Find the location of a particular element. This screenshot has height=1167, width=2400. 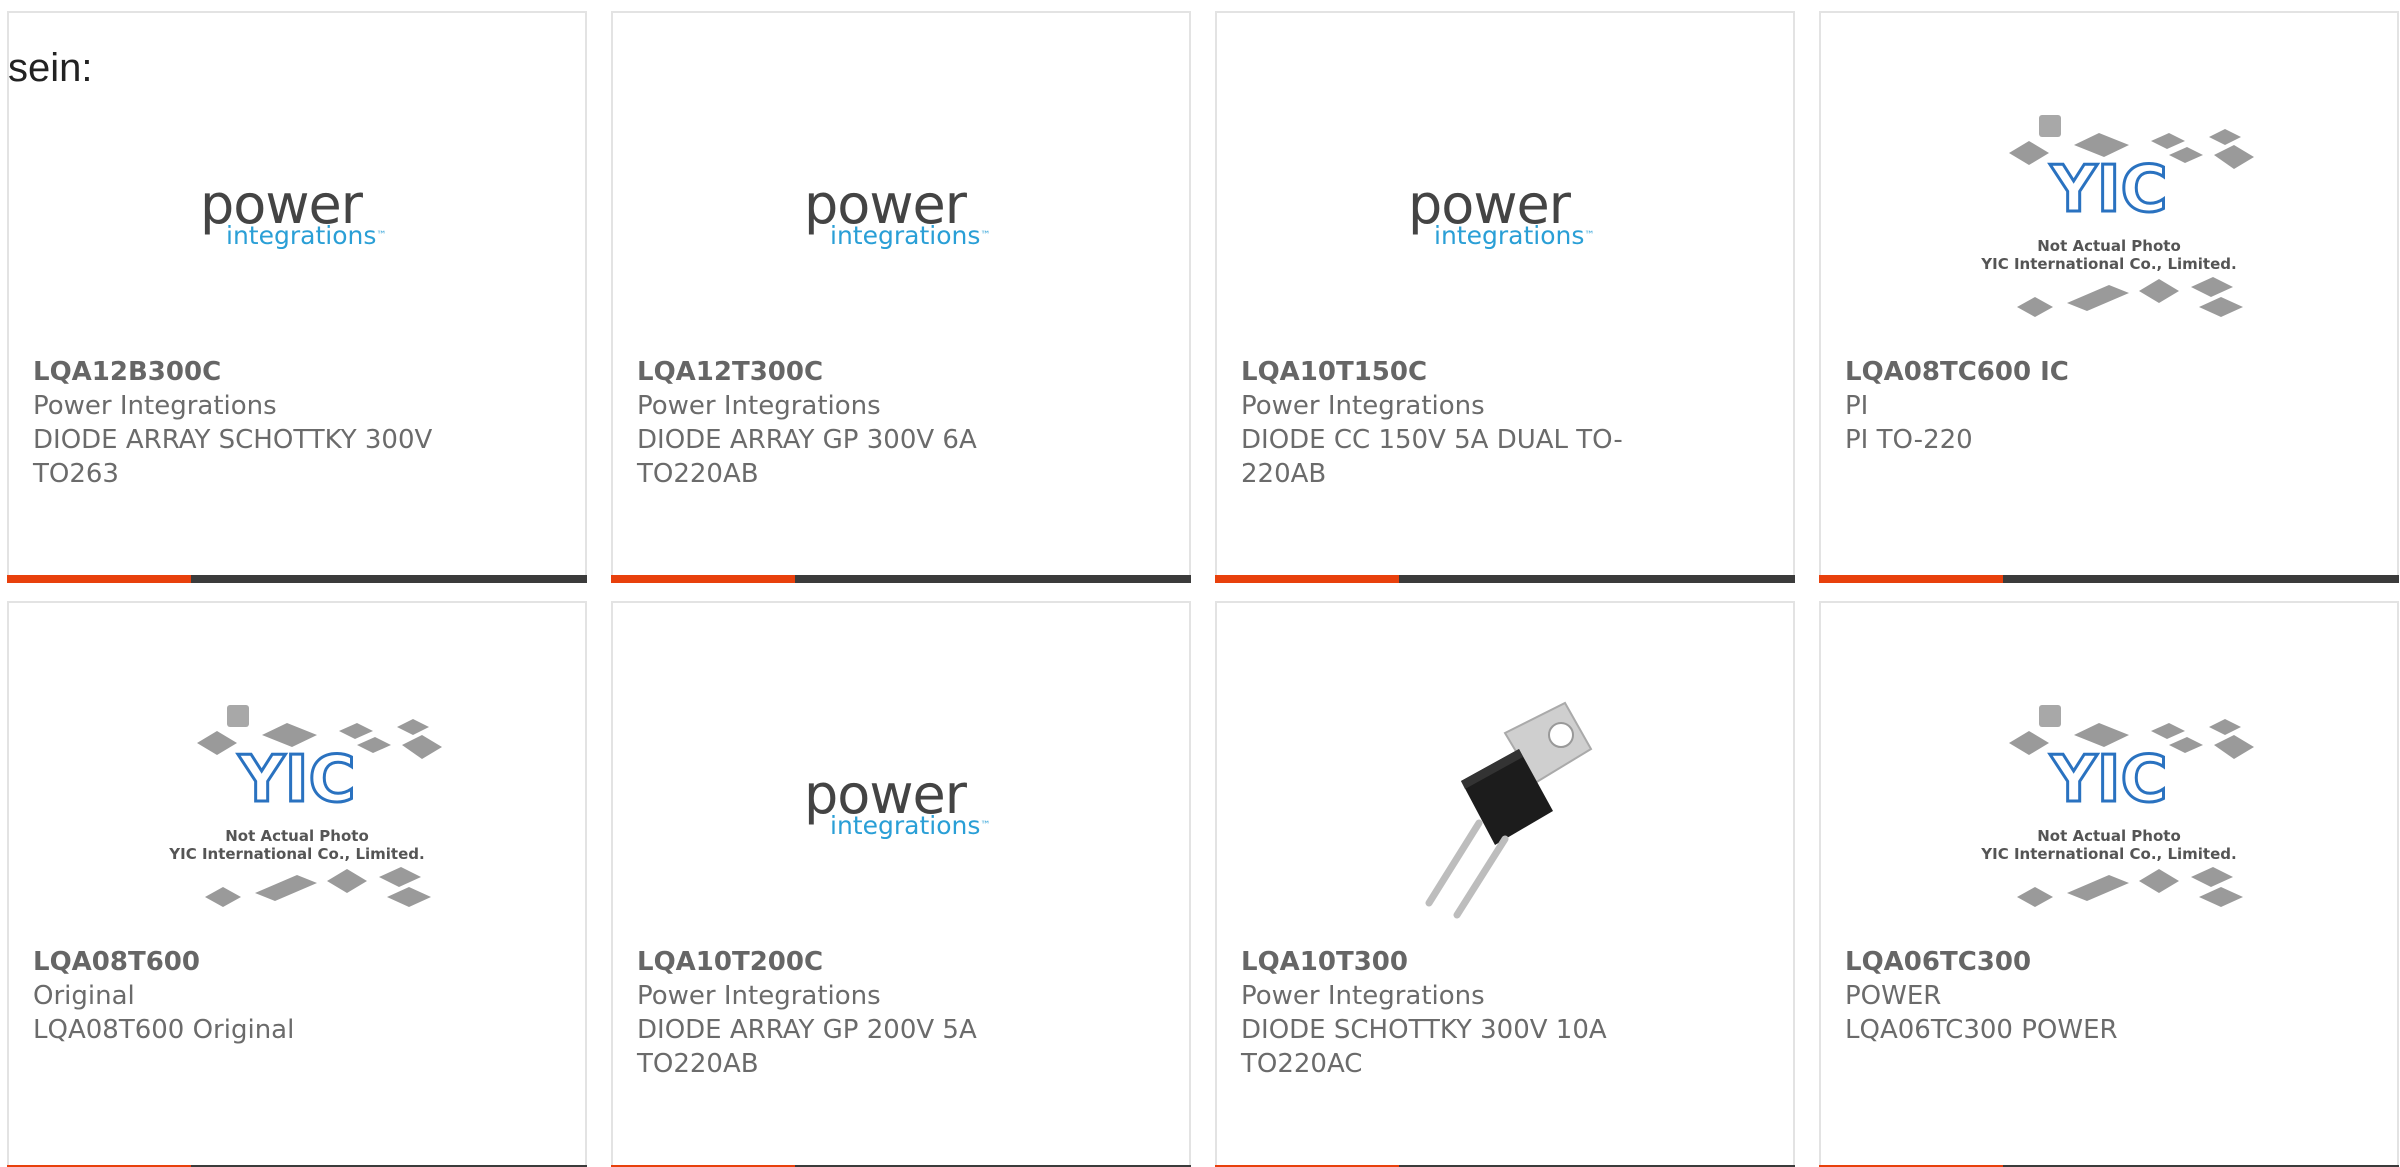

description: DIODE ARRAY SCHOTTKY 300V TO263 is located at coordinates (233, 457).